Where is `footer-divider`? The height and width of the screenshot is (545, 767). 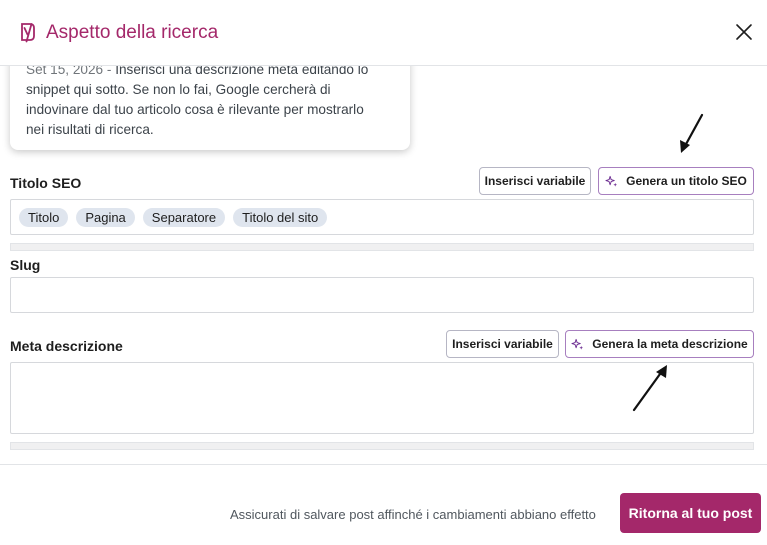 footer-divider is located at coordinates (383, 464).